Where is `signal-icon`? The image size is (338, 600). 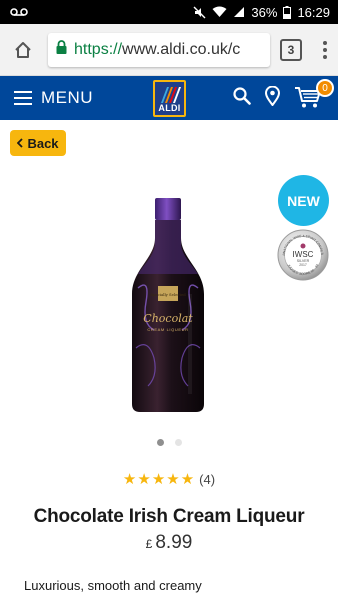
signal-icon is located at coordinates (239, 12).